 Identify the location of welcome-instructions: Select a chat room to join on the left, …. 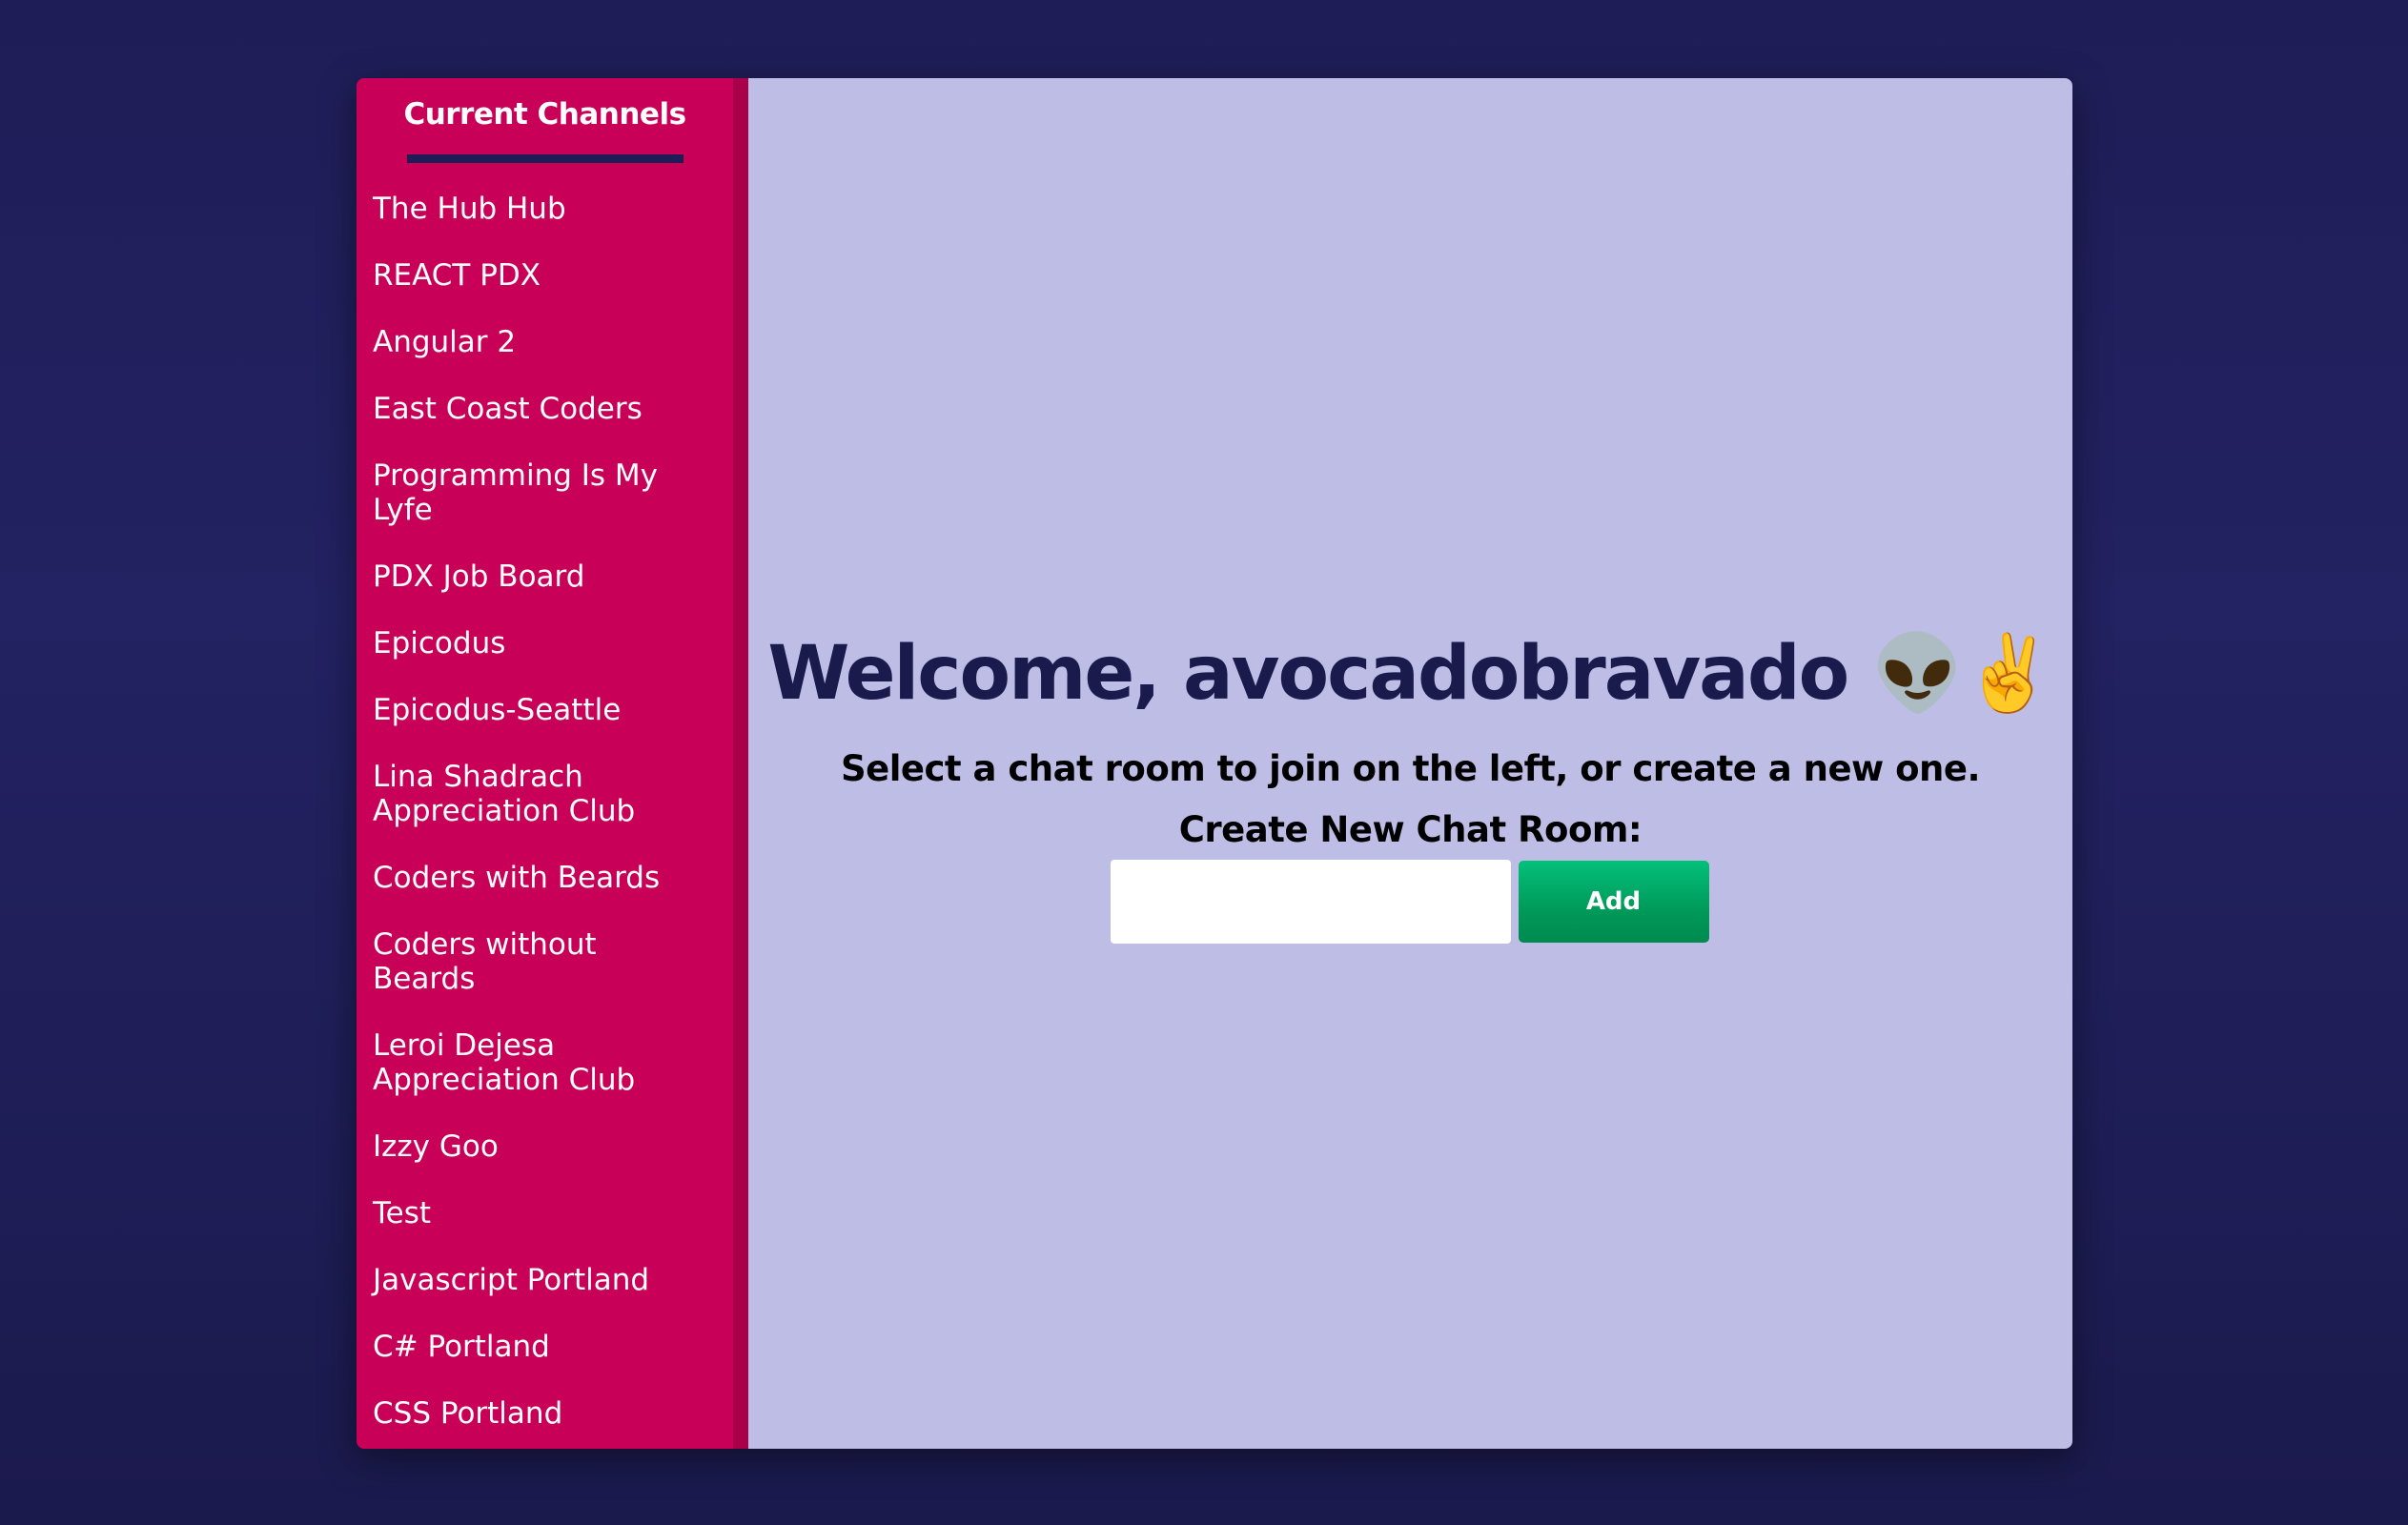
(1410, 768).